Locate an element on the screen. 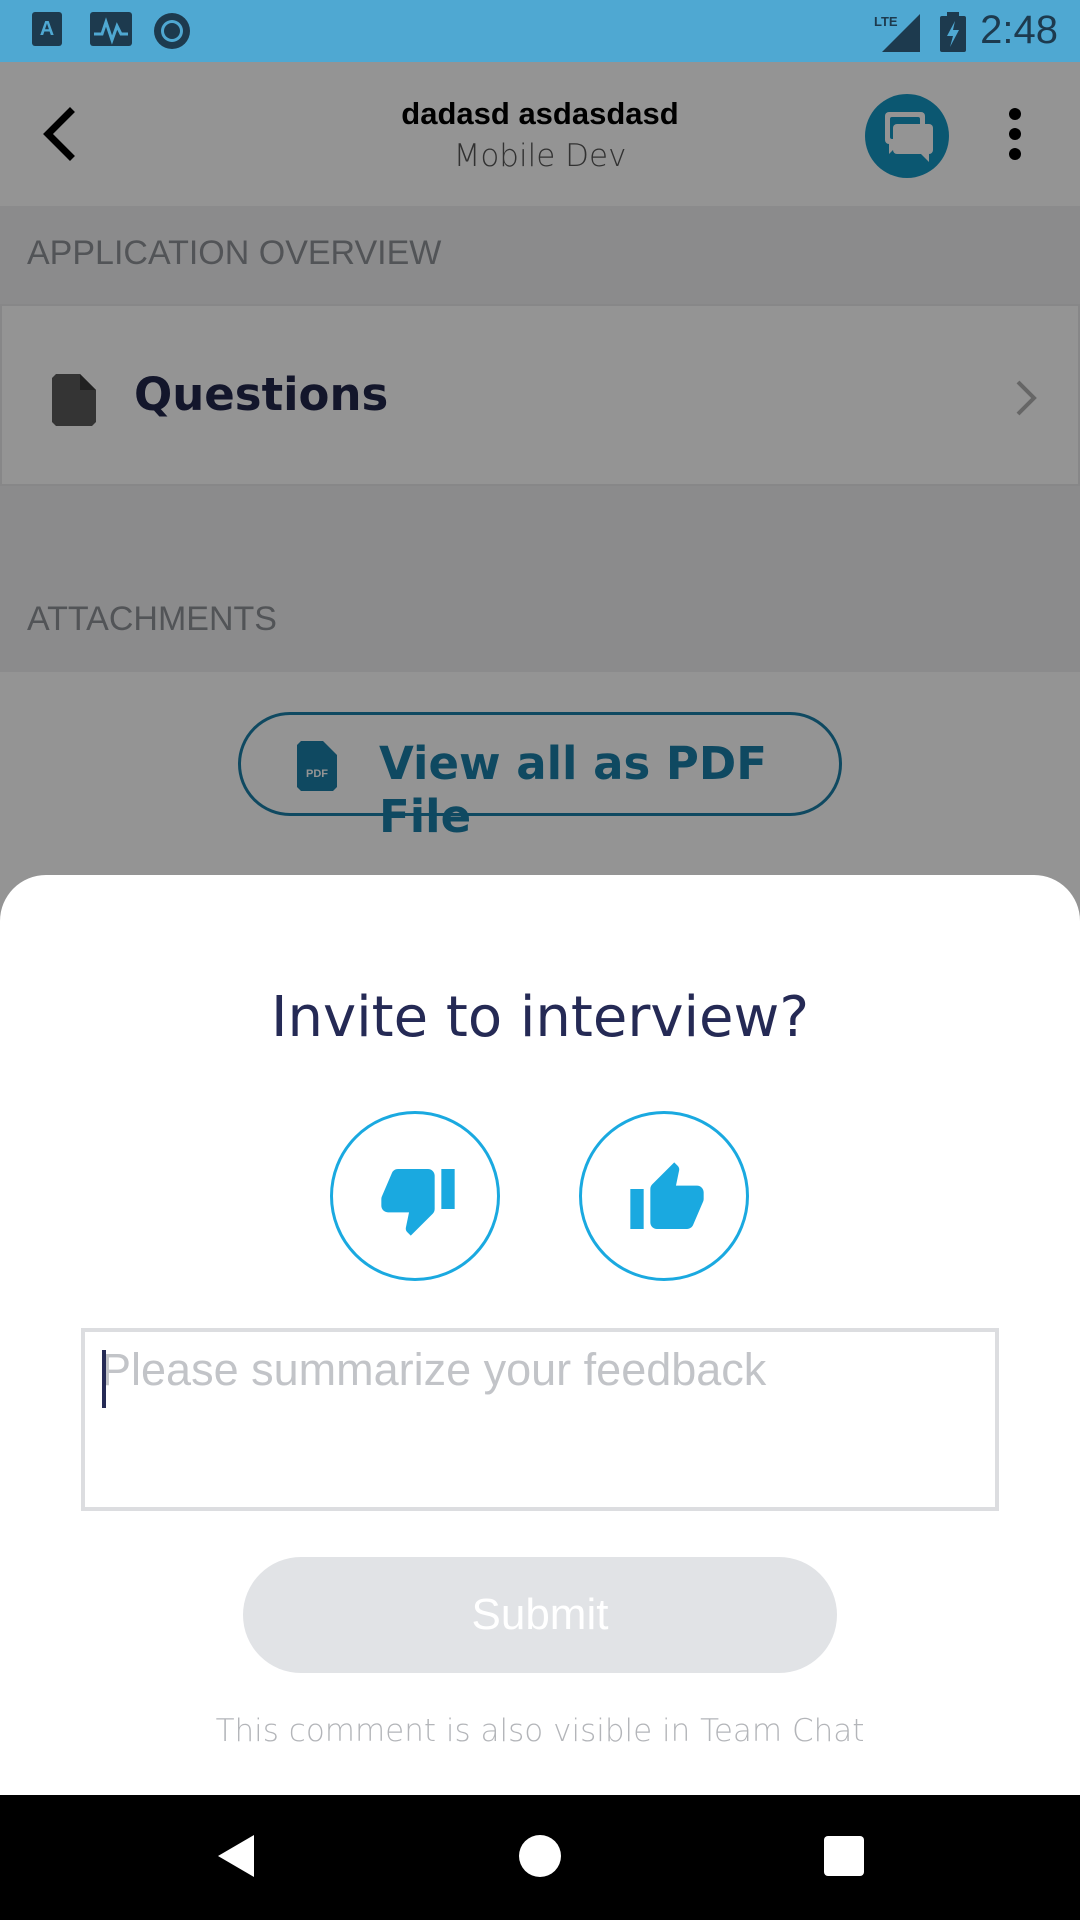  svg-text: LTE is located at coordinates (886, 21).